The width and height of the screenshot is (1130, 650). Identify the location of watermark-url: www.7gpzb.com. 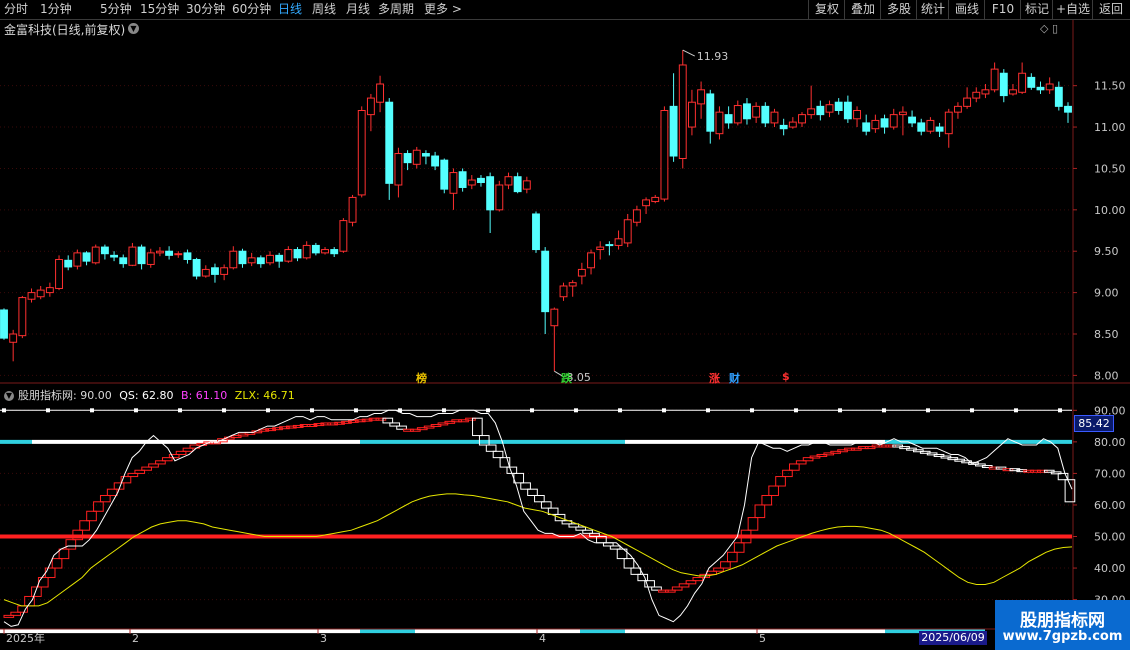
(1062, 636).